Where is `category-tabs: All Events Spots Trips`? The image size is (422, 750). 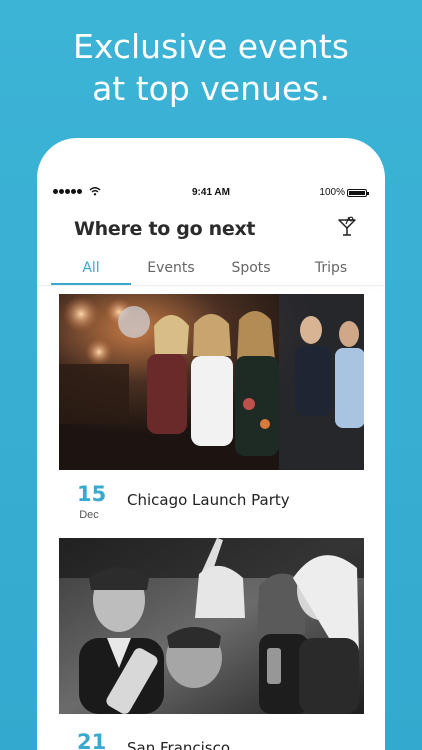 category-tabs: All Events Spots Trips is located at coordinates (211, 271).